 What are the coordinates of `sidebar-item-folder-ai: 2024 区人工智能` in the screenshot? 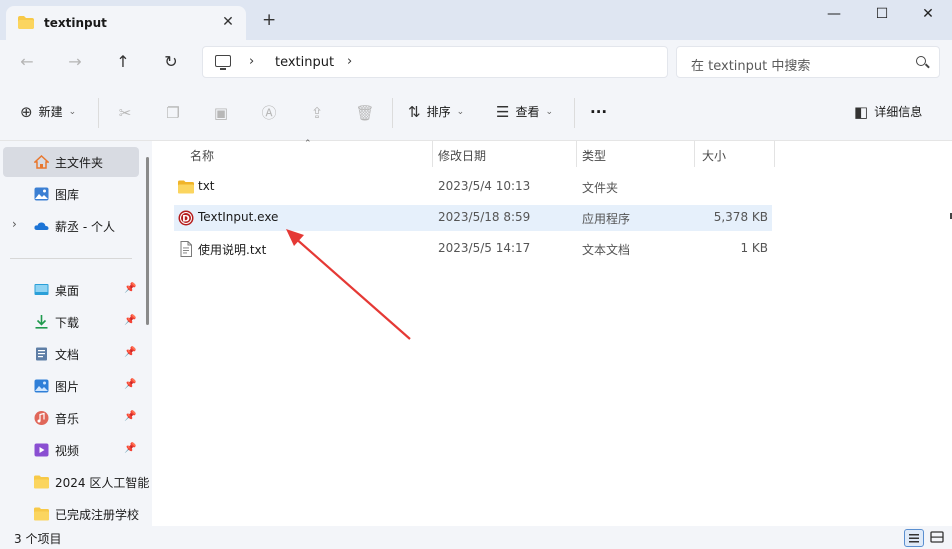 It's located at (74, 482).